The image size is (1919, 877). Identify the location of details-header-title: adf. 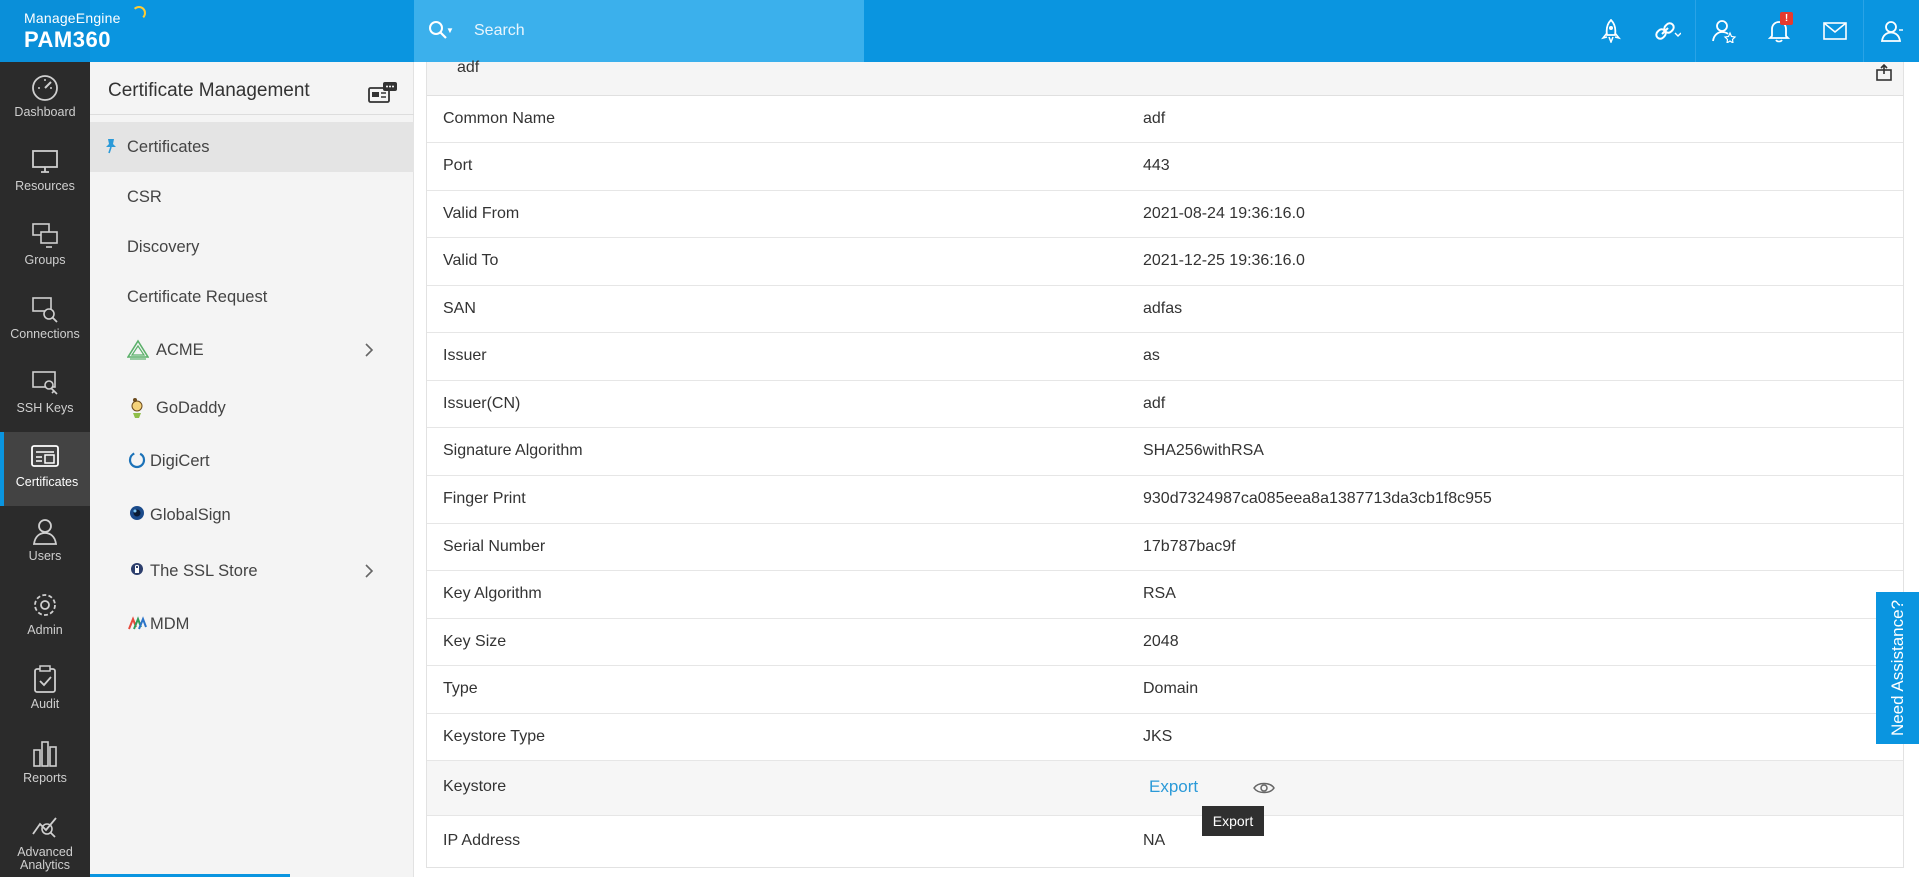
(468, 67).